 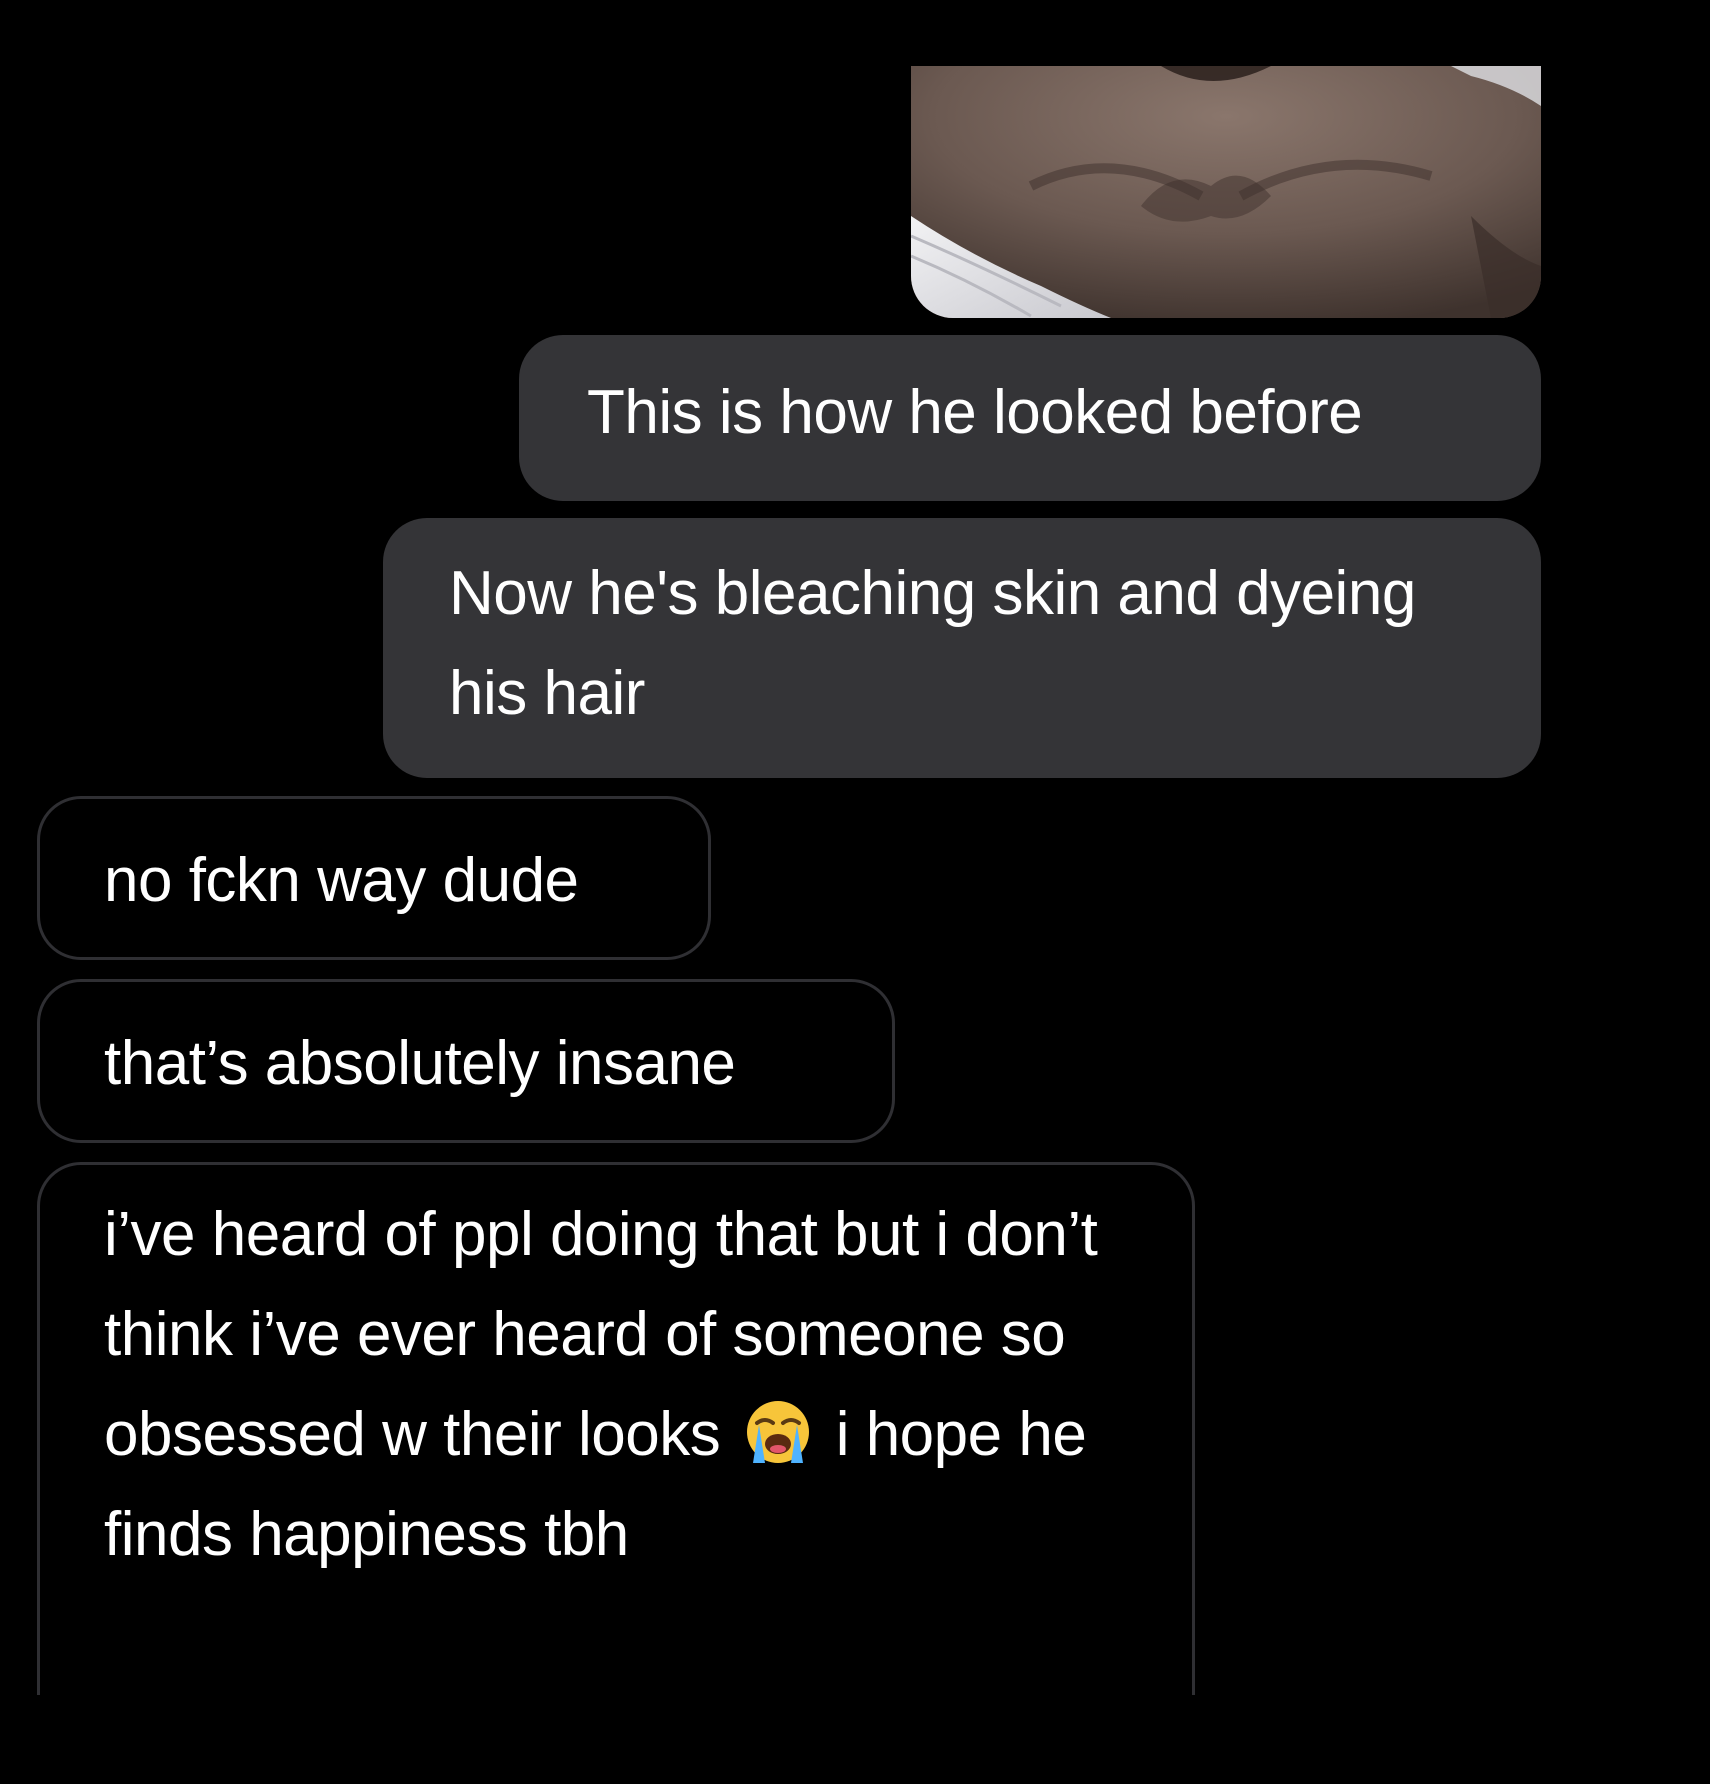 I want to click on photo-message, so click(x=1226, y=192).